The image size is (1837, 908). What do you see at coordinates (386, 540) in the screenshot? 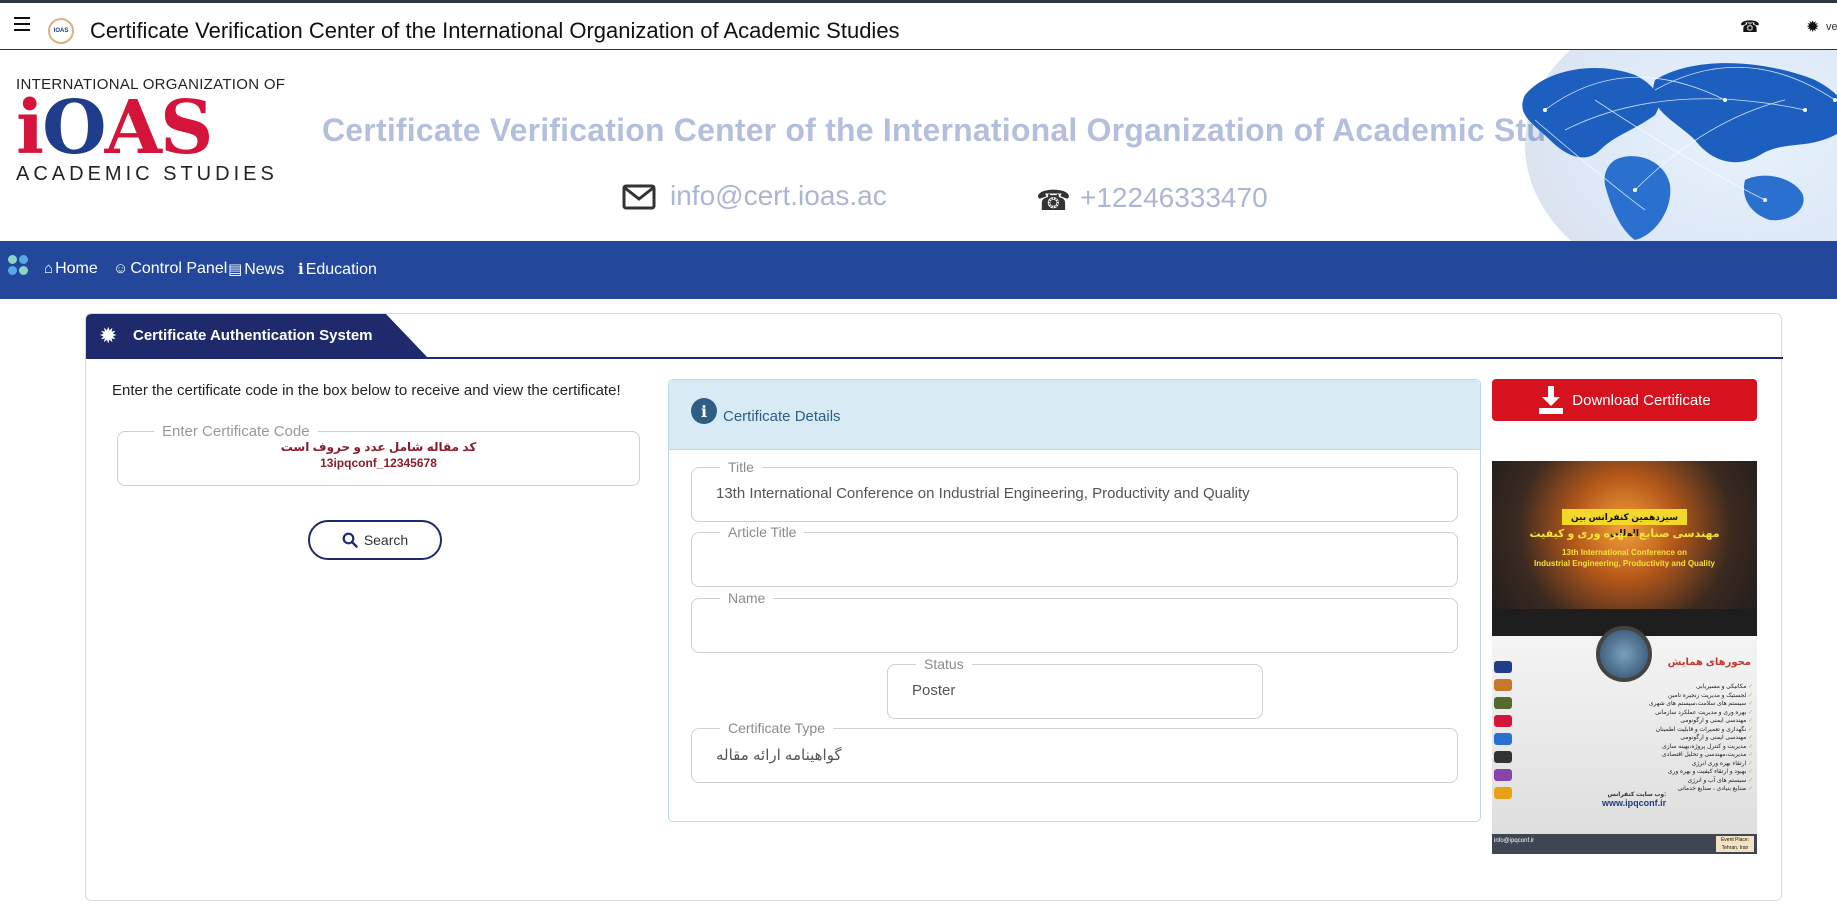
I see `search-button-label: Search` at bounding box center [386, 540].